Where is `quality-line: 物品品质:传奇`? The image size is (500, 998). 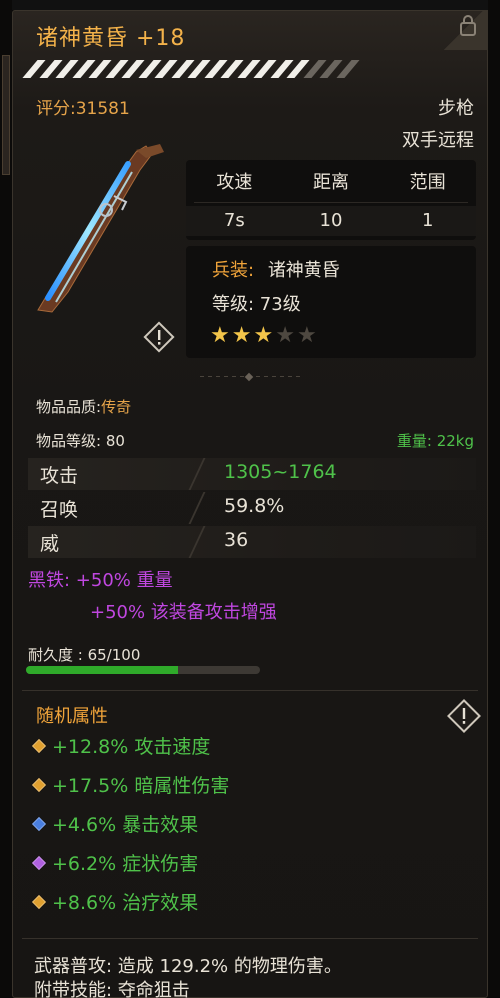 quality-line: 物品品质:传奇 is located at coordinates (83, 406).